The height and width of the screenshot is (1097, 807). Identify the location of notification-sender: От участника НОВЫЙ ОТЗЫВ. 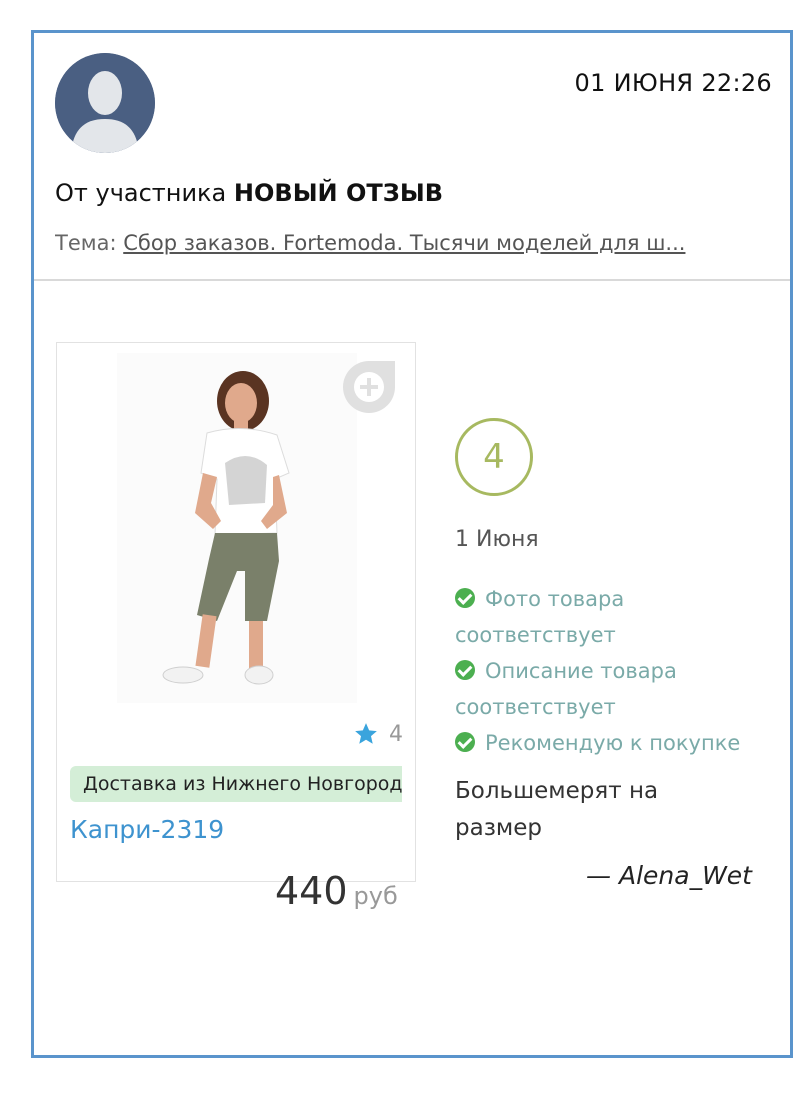
(249, 193).